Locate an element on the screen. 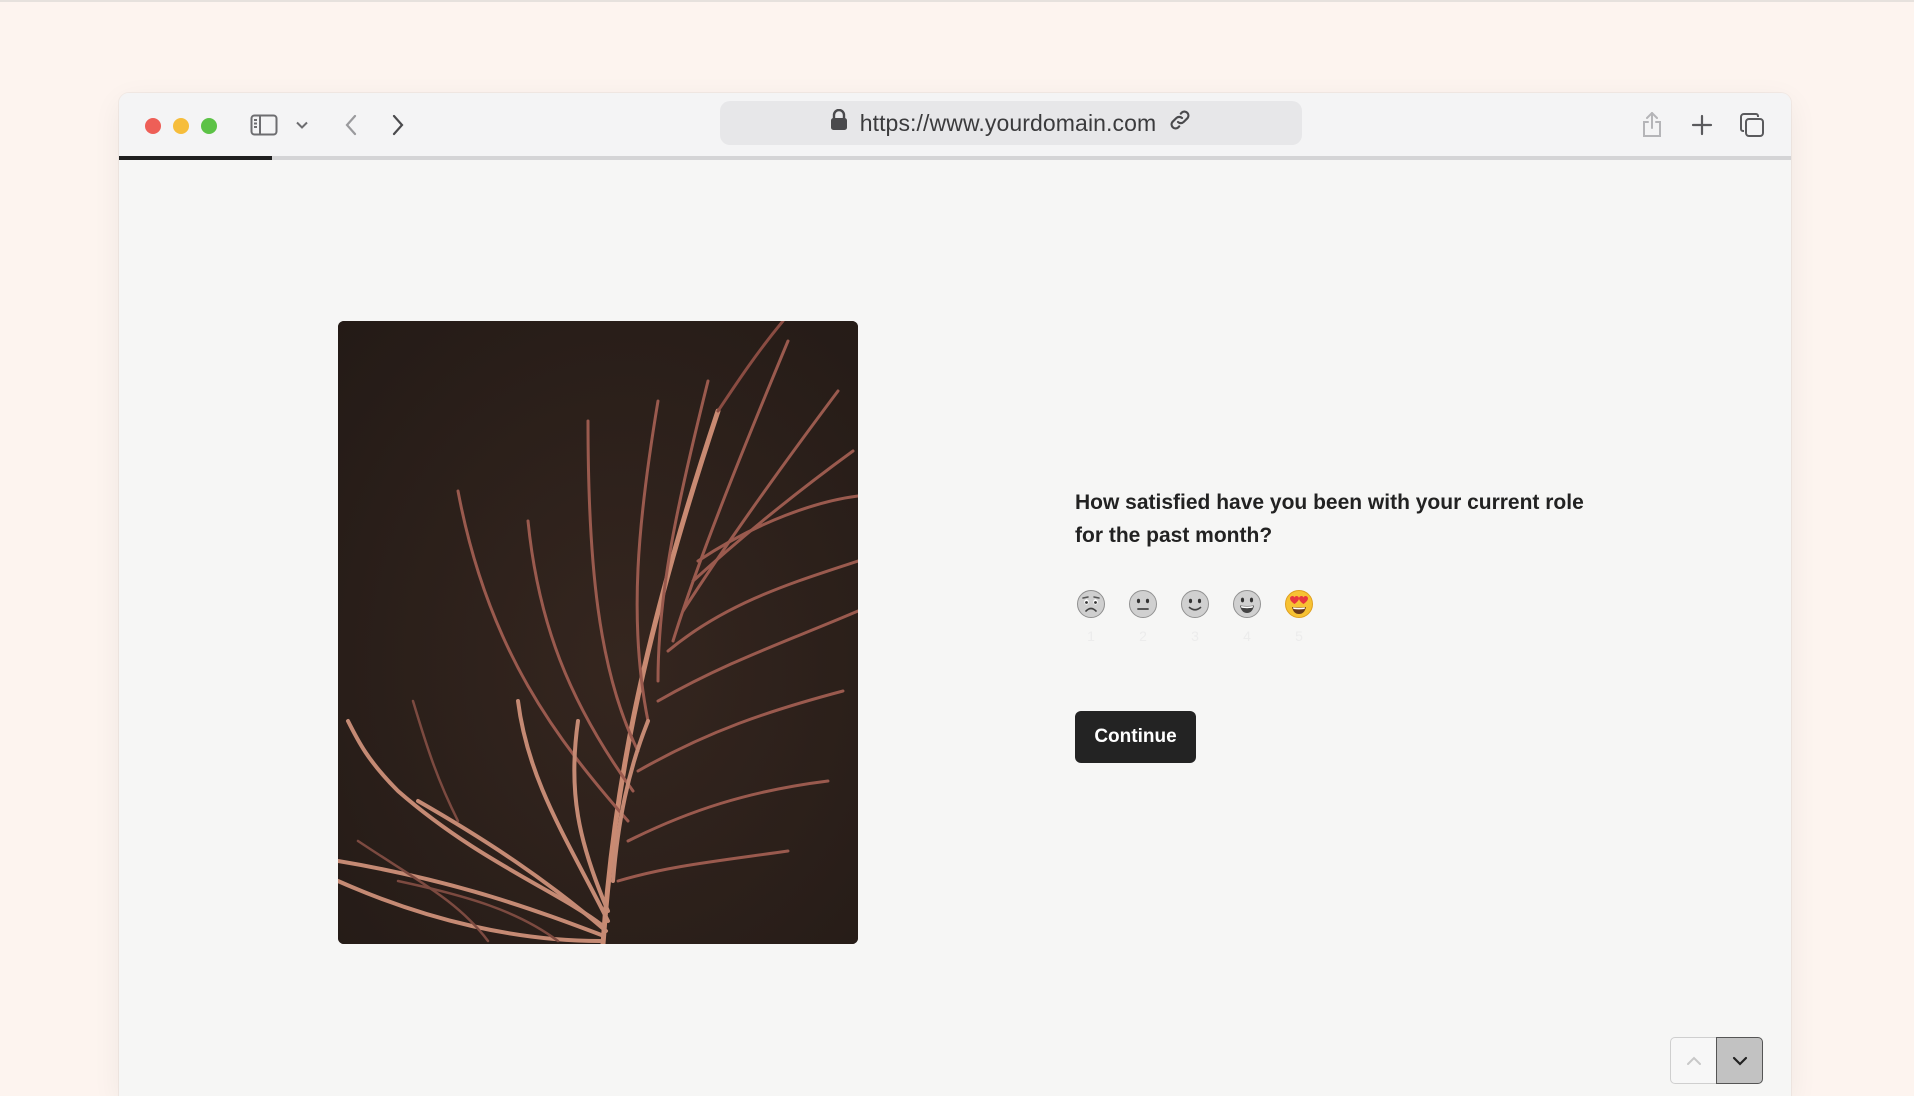 This screenshot has width=1914, height=1096. rating-number: 5 is located at coordinates (1299, 636).